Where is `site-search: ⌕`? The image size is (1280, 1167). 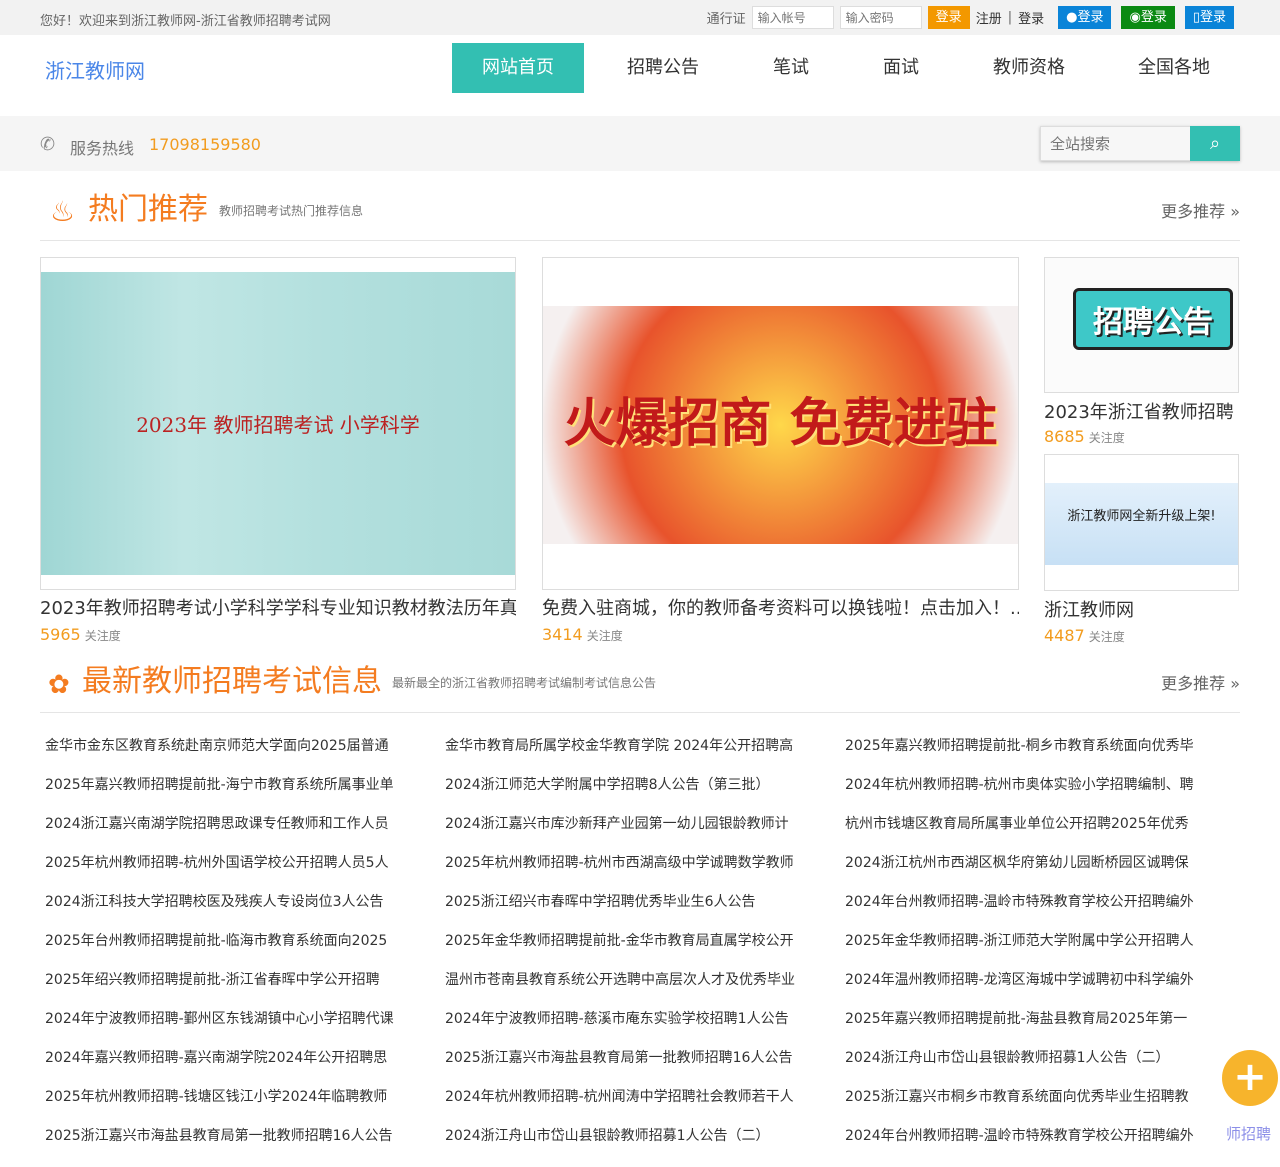
site-search: ⌕ is located at coordinates (1140, 143).